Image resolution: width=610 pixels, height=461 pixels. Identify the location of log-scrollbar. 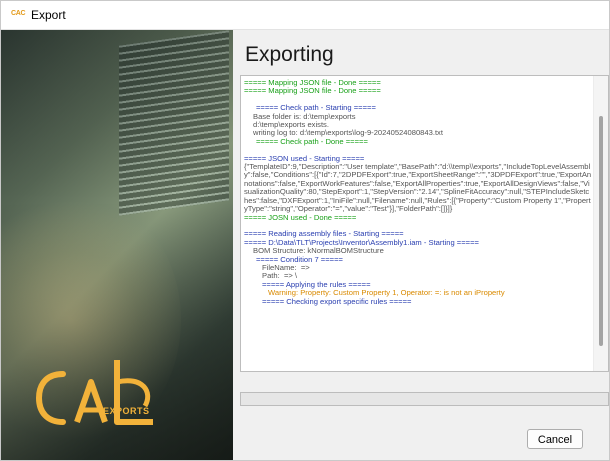
(600, 223).